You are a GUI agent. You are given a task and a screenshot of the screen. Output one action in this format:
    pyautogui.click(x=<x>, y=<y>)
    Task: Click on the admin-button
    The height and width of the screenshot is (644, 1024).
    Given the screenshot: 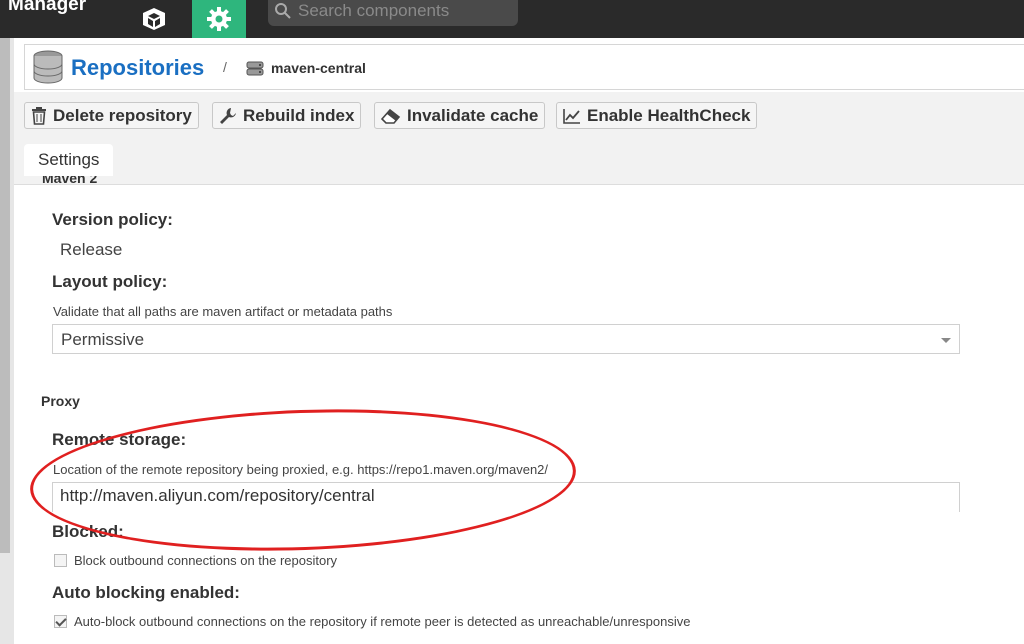 What is the action you would take?
    pyautogui.click(x=219, y=19)
    